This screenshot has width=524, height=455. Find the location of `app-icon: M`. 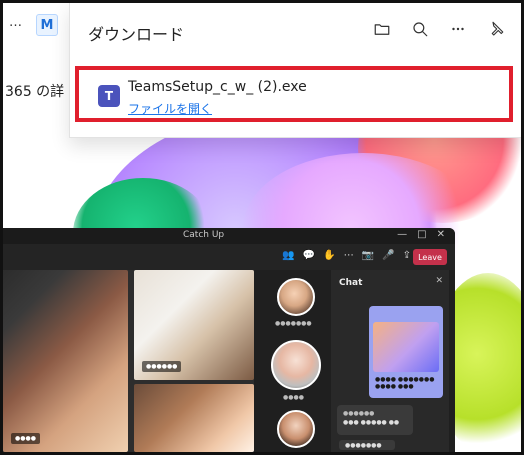

app-icon: M is located at coordinates (47, 25).